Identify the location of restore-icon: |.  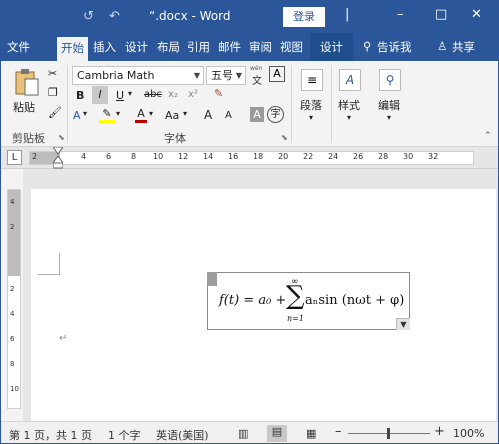
(347, 14).